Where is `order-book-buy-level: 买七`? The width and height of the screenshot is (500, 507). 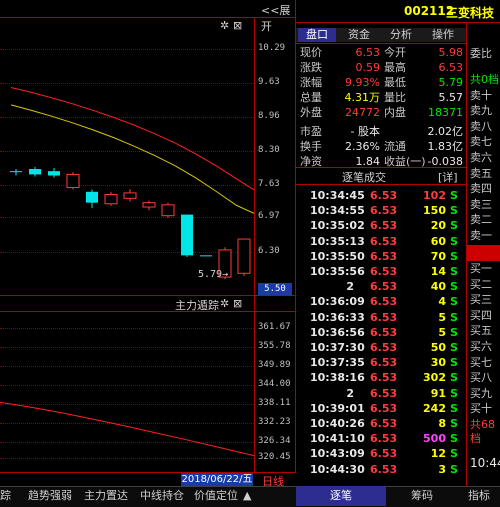 order-book-buy-level: 买七 is located at coordinates (485, 363).